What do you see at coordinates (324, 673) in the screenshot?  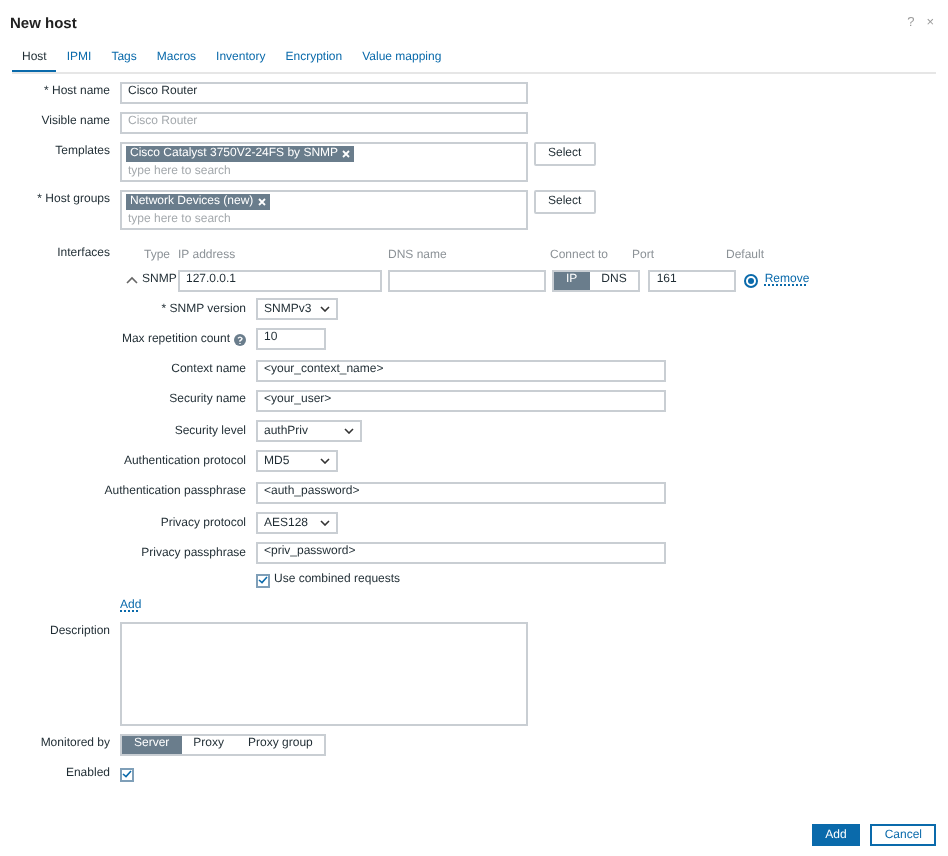 I see `description-field` at bounding box center [324, 673].